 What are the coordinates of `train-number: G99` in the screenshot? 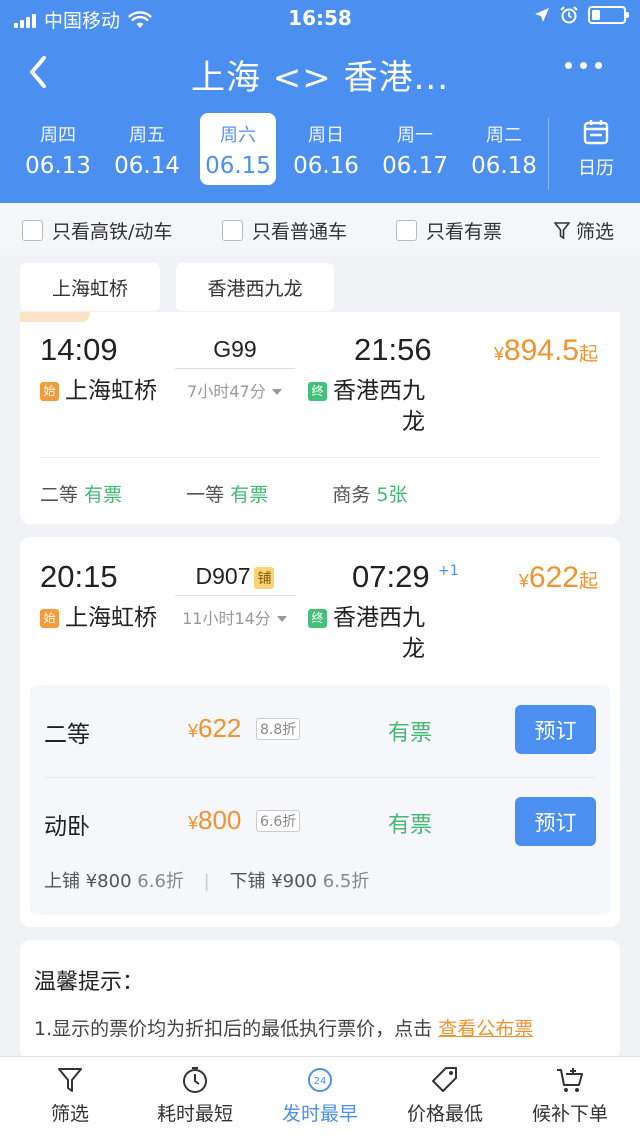 It's located at (235, 349).